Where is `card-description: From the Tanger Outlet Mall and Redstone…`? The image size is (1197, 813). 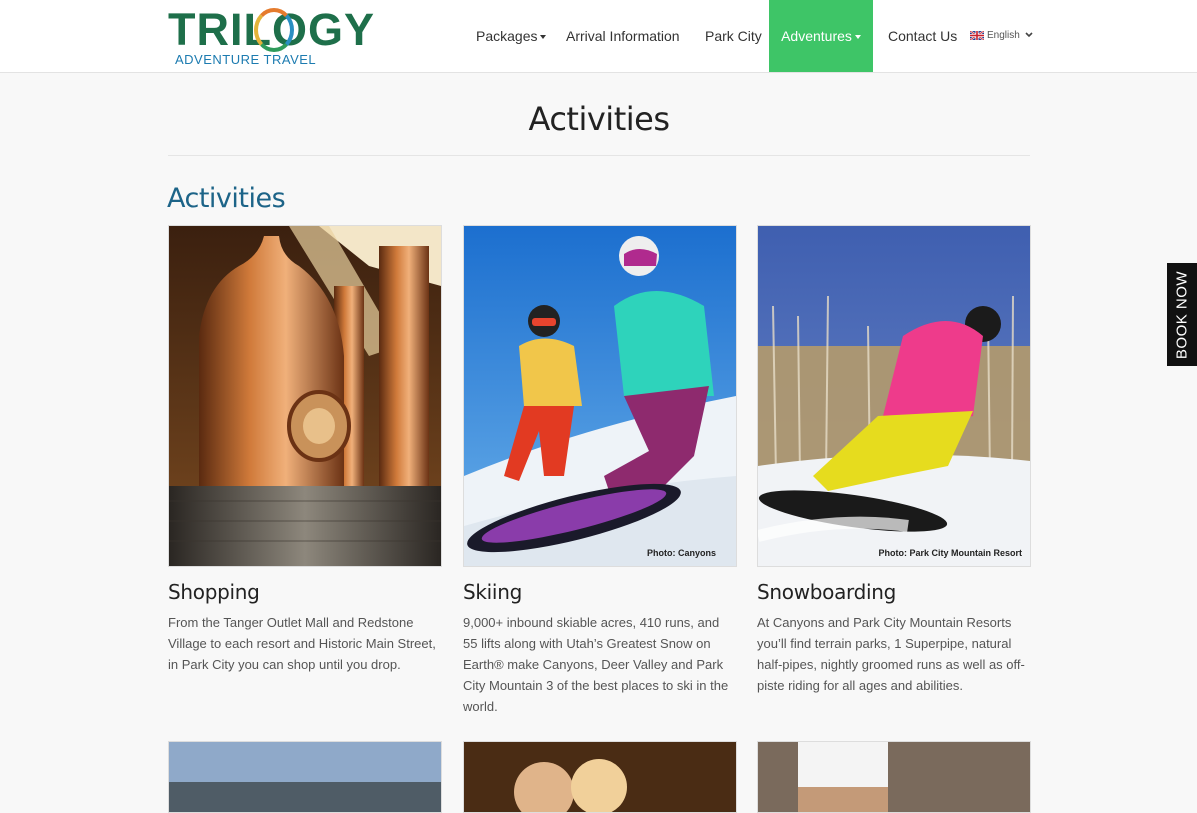 card-description: From the Tanger Outlet Mall and Redstone… is located at coordinates (302, 643).